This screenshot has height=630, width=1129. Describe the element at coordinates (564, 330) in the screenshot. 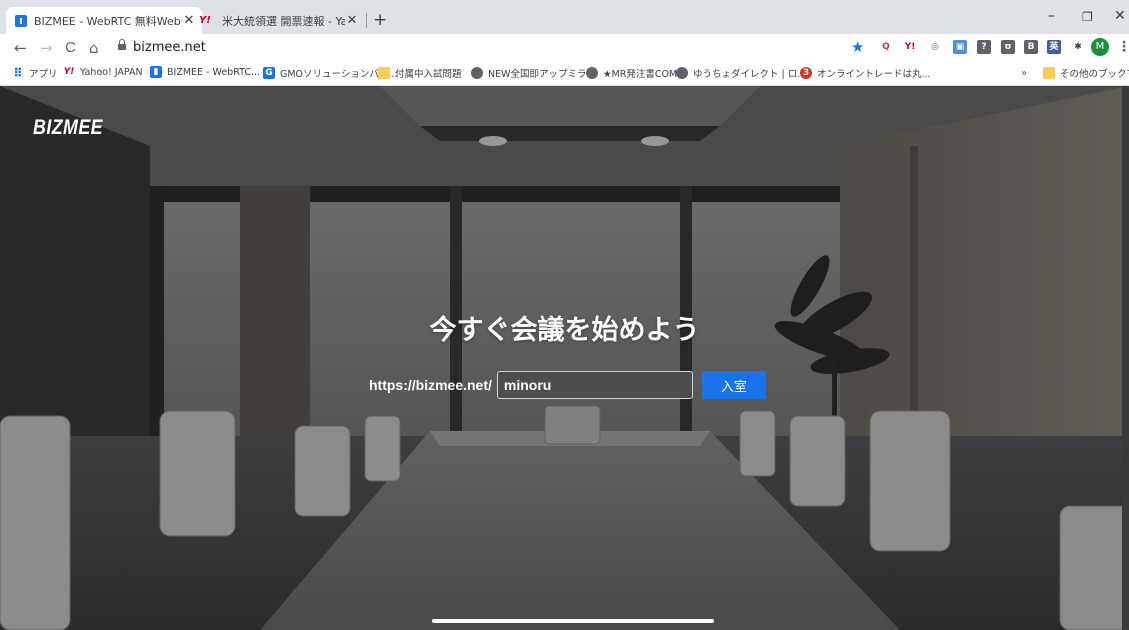

I see `hero-headline: 今すぐ会議を始めよう` at that location.